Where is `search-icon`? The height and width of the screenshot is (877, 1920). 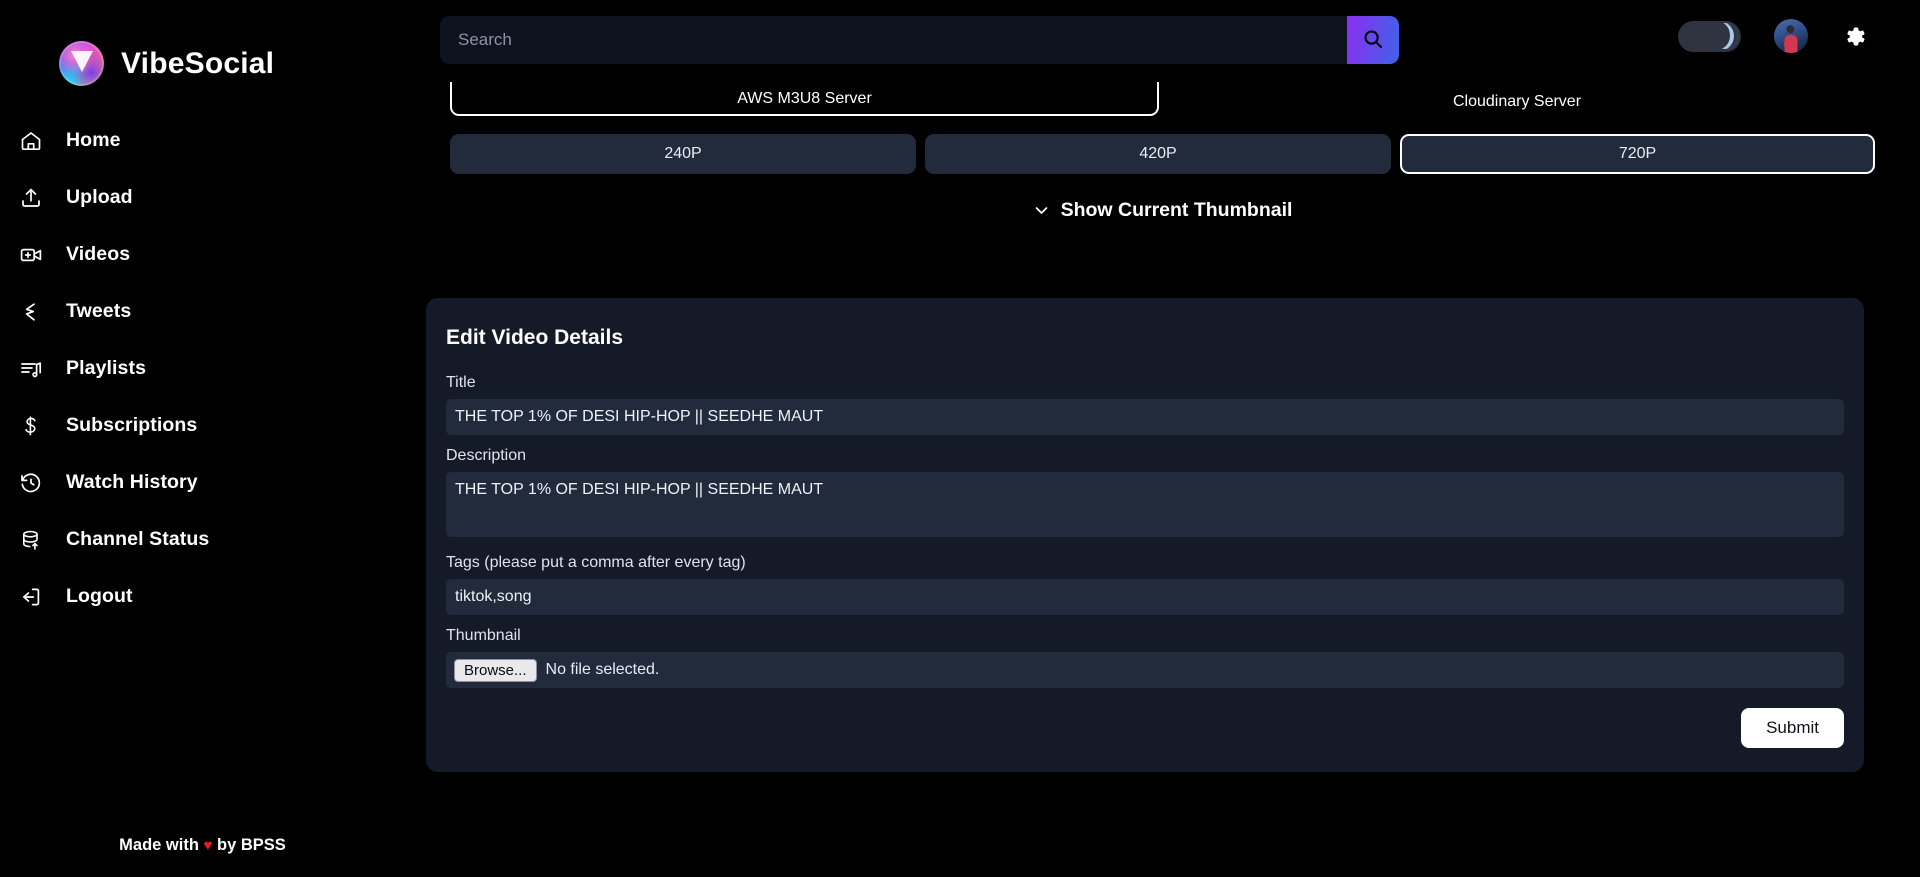
search-icon is located at coordinates (1373, 40).